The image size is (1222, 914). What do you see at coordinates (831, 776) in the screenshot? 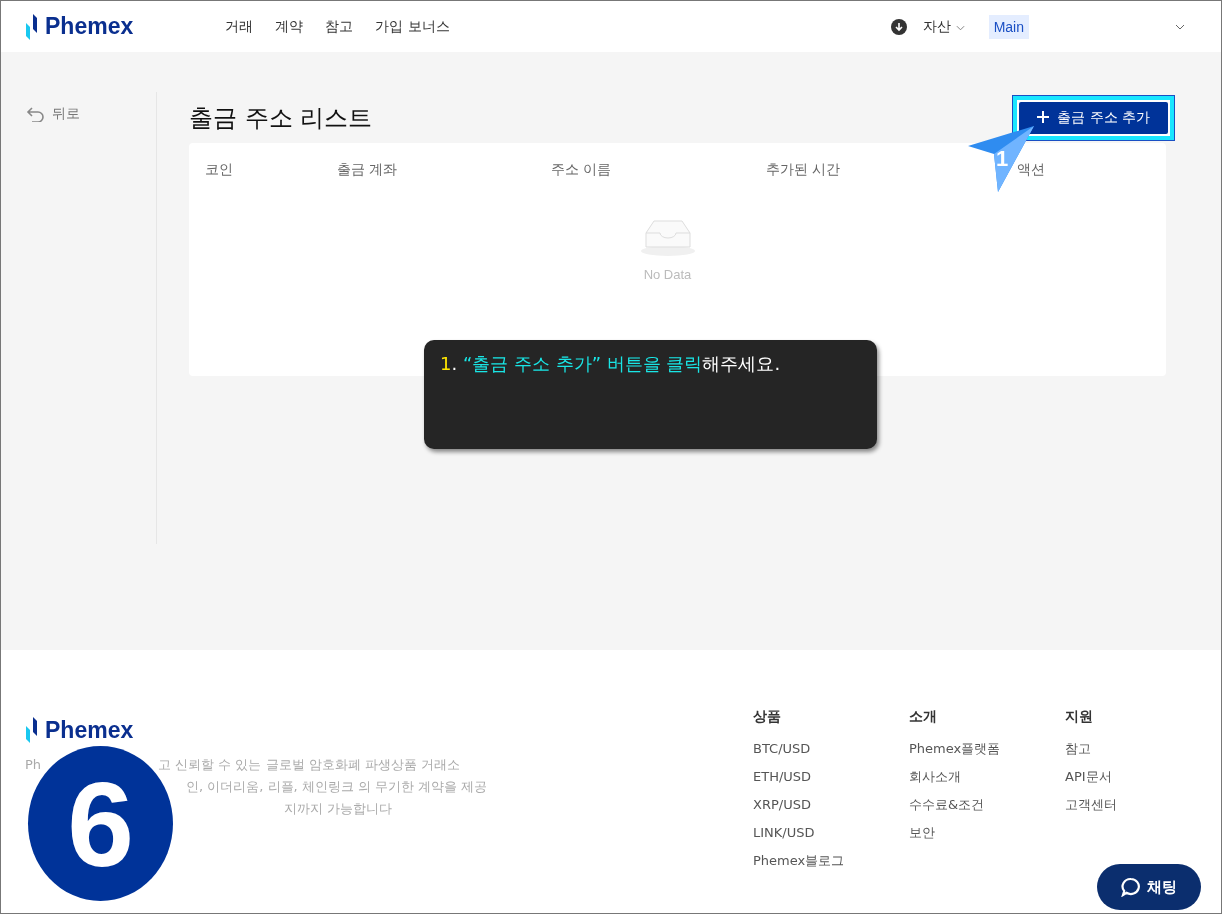
I see `footer-link: ETH/USD` at bounding box center [831, 776].